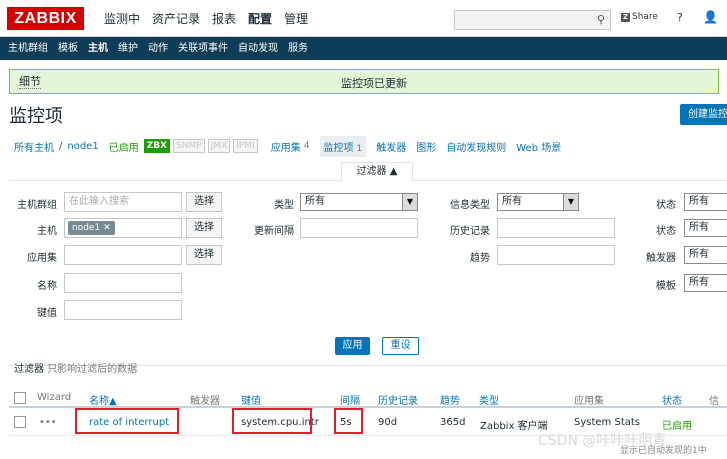  Describe the element at coordinates (400, 346) in the screenshot. I see `reset-filter-button: 重设` at that location.